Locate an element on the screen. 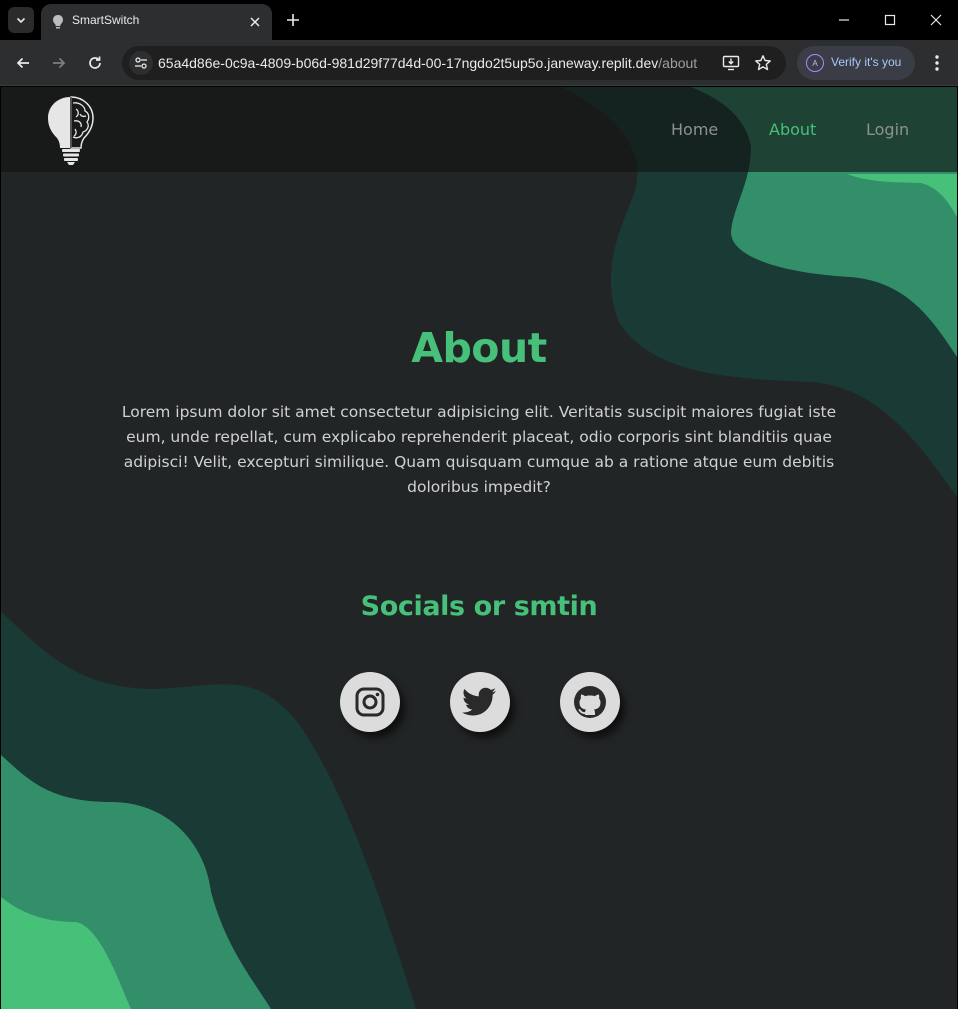 The width and height of the screenshot is (958, 1009). minimize-button is located at coordinates (844, 20).